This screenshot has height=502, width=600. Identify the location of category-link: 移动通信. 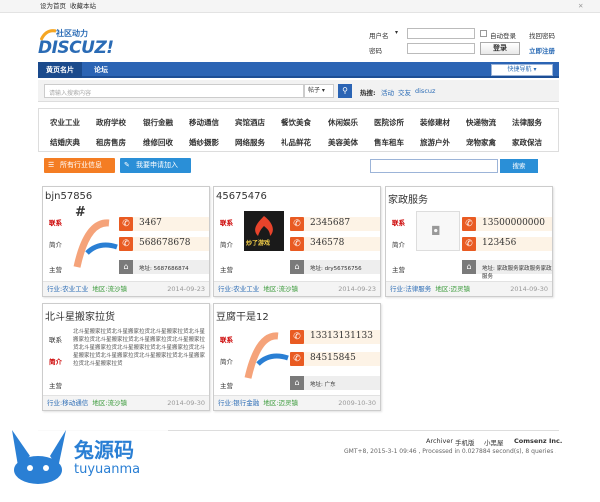
(204, 122).